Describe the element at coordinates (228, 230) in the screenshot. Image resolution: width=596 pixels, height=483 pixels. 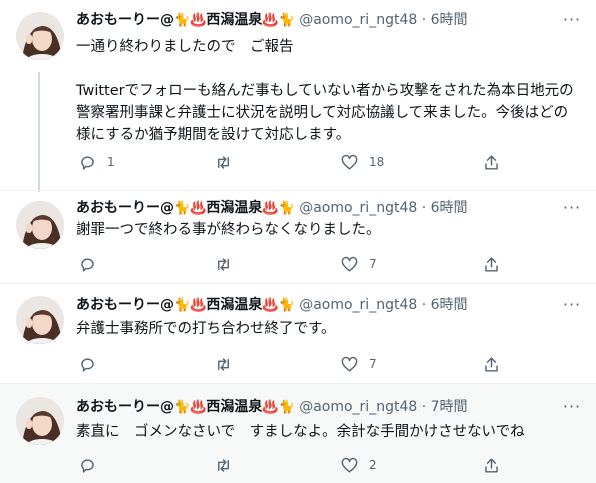
I see `tweet-text: 謝罪一つで終わる事が終わらなくなりました。` at that location.